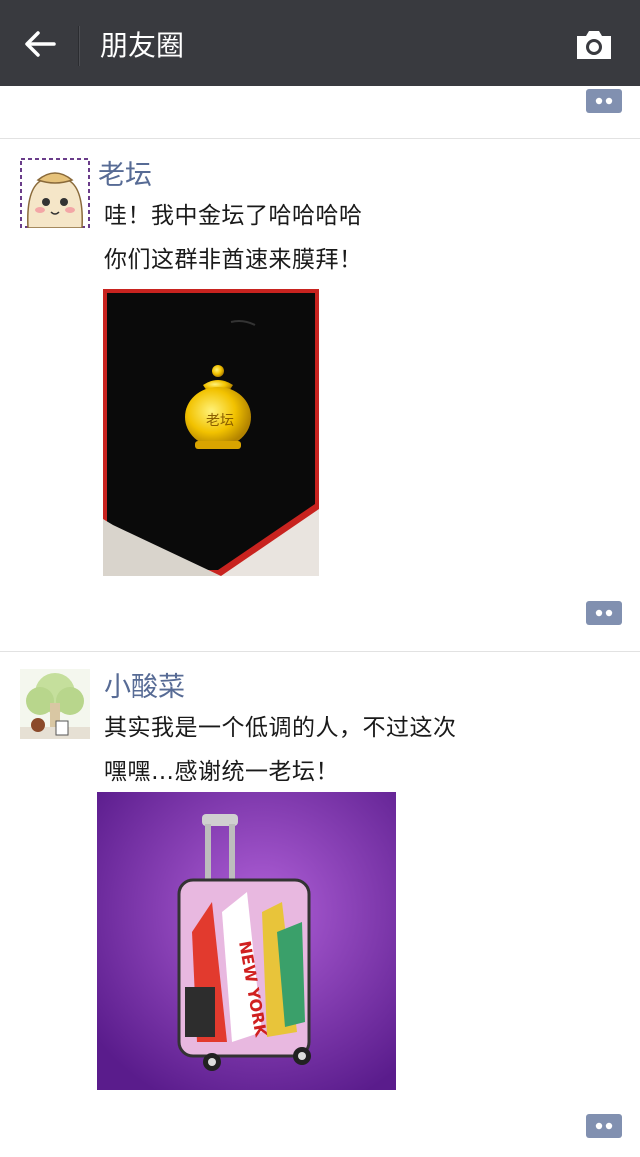 This screenshot has height=1157, width=640. What do you see at coordinates (125, 176) in the screenshot?
I see `post-author-name: 老坛` at bounding box center [125, 176].